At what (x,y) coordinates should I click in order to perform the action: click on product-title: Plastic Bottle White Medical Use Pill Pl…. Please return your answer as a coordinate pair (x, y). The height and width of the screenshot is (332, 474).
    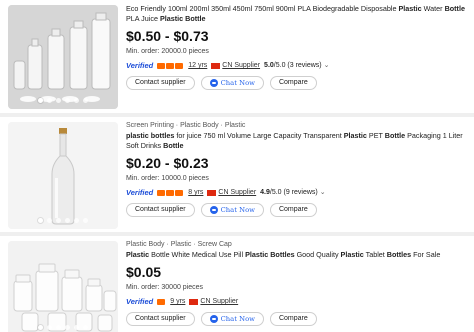
    Looking at the image, I should click on (298, 255).